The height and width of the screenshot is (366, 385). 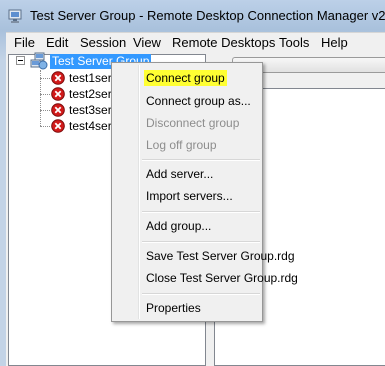 I want to click on menu-item-save-file: Save Test Server Group.rdg, so click(x=220, y=256).